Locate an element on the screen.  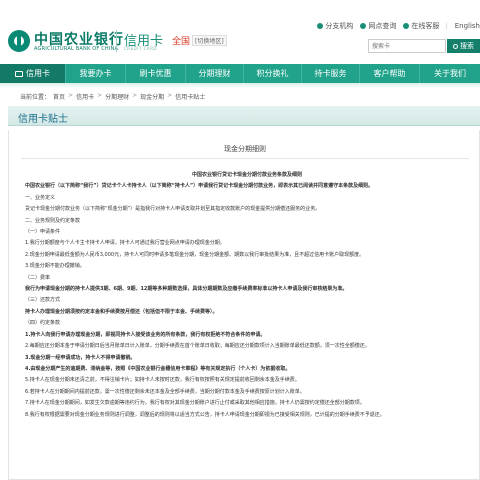
top-link-english: English is located at coordinates (467, 26).